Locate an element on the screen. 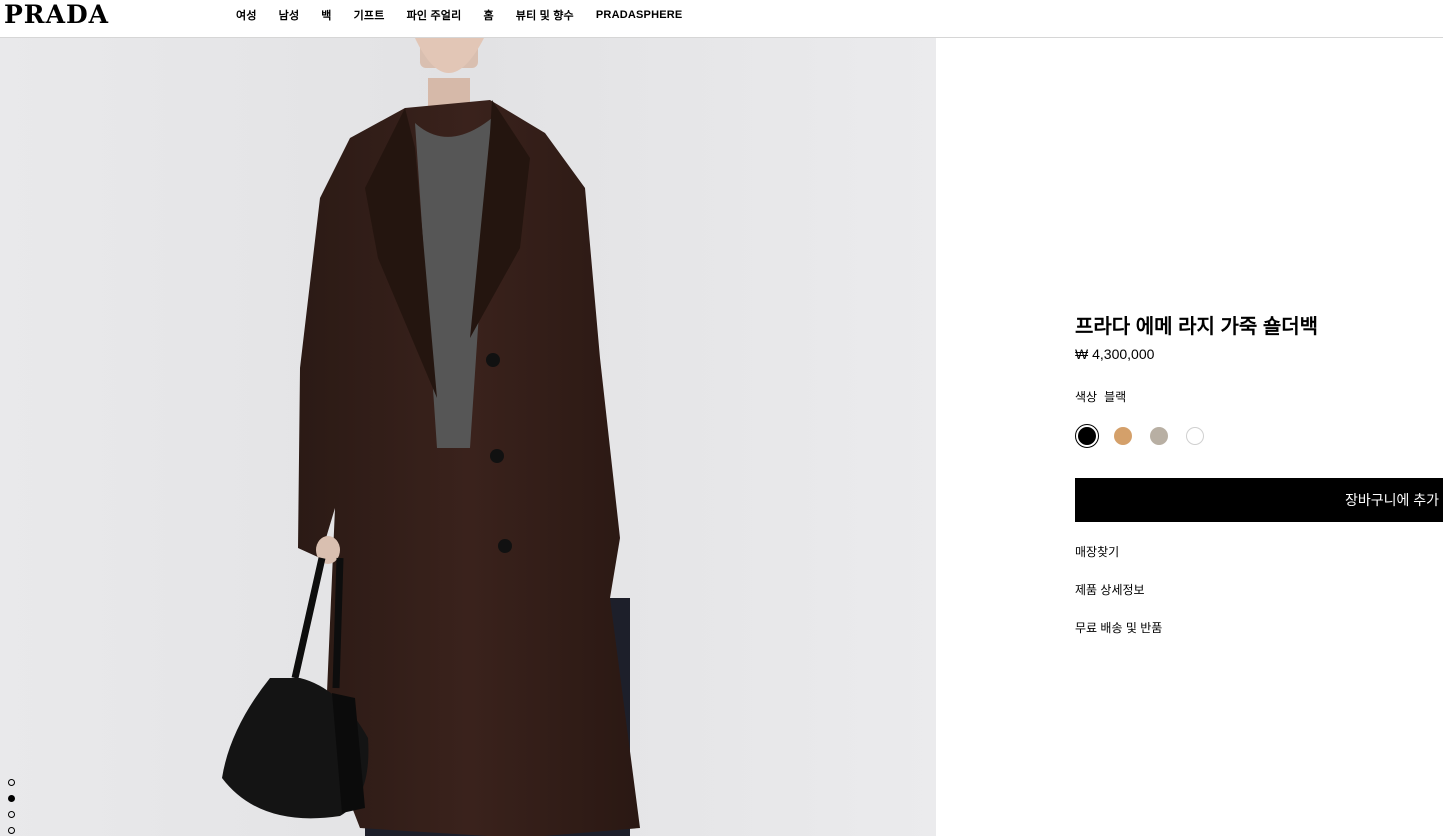  nav-item-fine-jewelry: 파인 주얼리 is located at coordinates (434, 15).